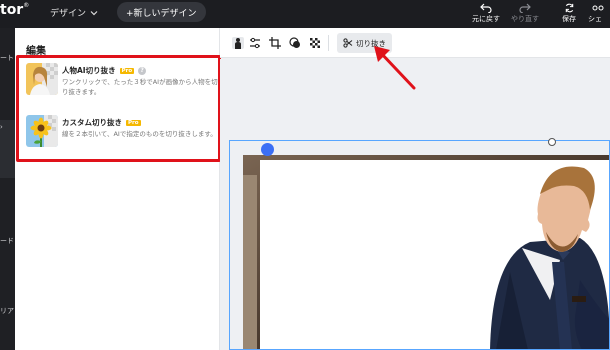  I want to click on share-icon, so click(598, 8).